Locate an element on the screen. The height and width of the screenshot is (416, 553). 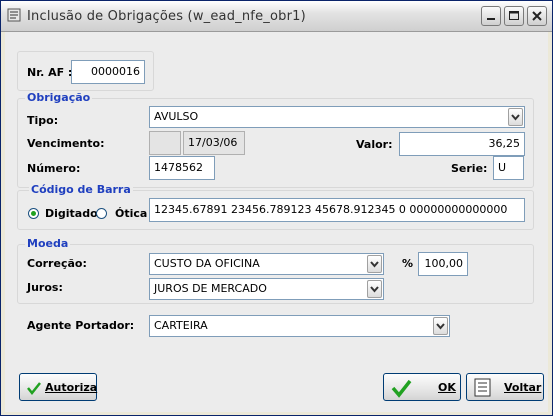
correcao-select: CUSTO DA OFICINA is located at coordinates (266, 264).